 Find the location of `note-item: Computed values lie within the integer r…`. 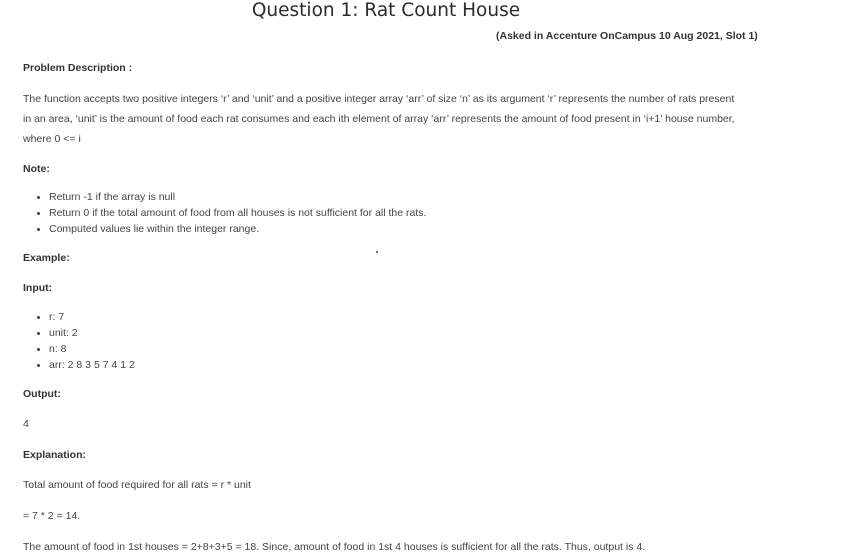

note-item: Computed values lie within the integer r… is located at coordinates (148, 229).